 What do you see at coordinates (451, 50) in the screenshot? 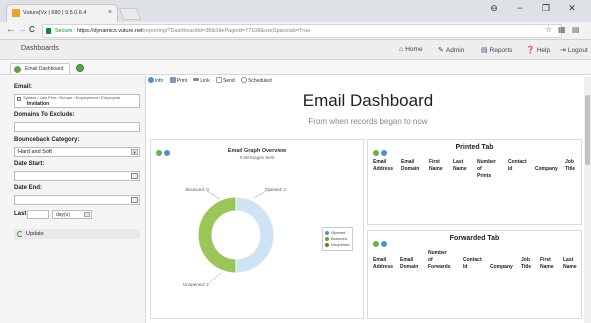
I see `nav-admin: ✎ Admin` at bounding box center [451, 50].